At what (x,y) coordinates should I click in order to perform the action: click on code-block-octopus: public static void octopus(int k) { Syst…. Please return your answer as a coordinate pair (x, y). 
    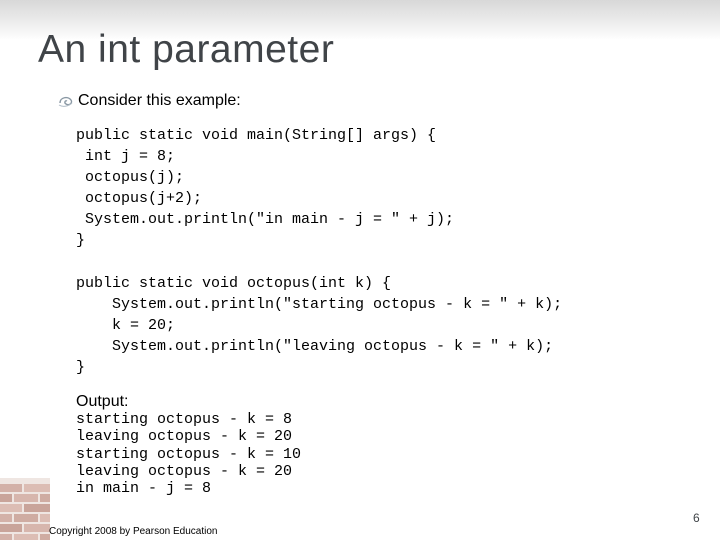
    Looking at the image, I should click on (319, 325).